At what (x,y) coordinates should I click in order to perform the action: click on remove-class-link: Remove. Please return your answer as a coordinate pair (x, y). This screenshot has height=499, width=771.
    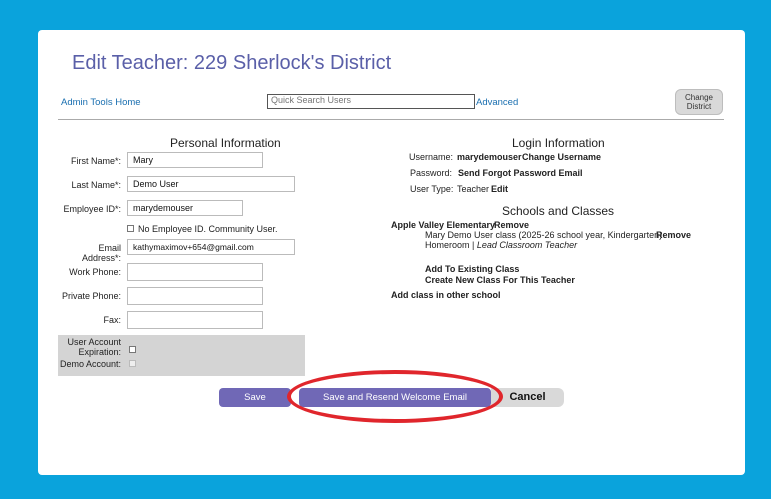
    Looking at the image, I should click on (673, 235).